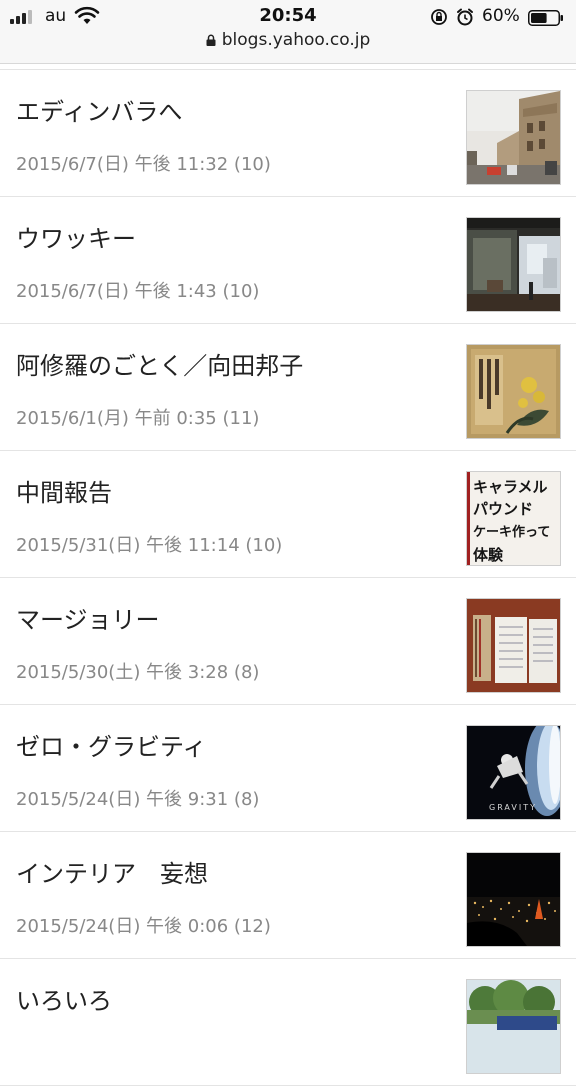  Describe the element at coordinates (112, 871) in the screenshot. I see `post-title: インテリア 妄想` at that location.